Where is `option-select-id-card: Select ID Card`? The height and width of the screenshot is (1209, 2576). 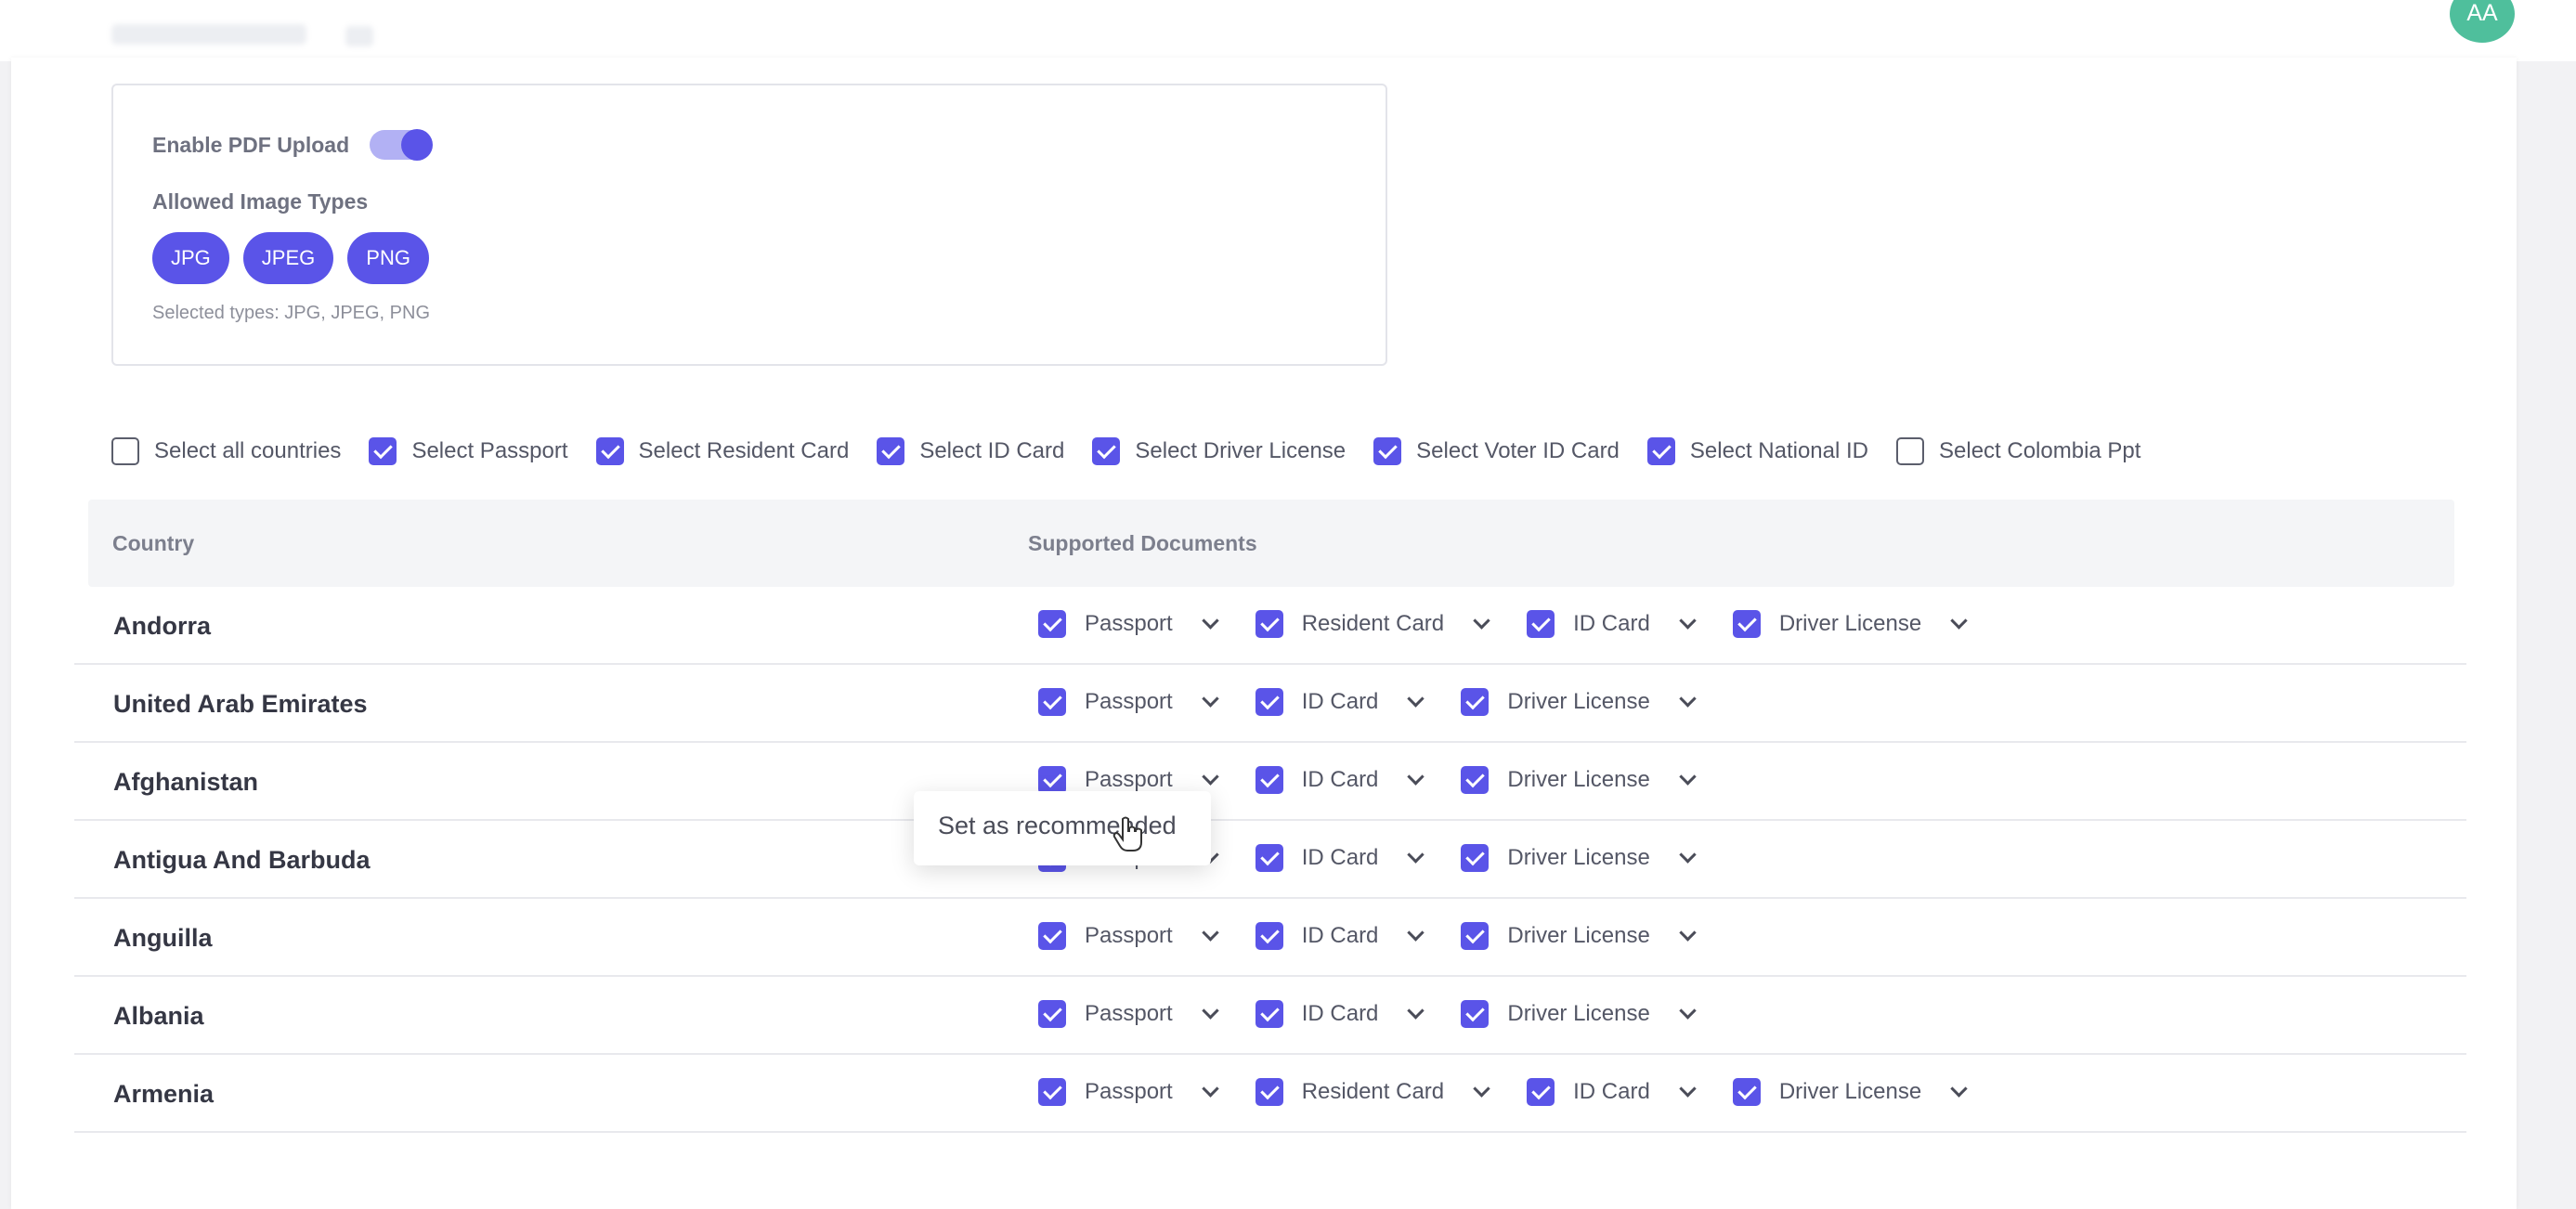 option-select-id-card: Select ID Card is located at coordinates (971, 451).